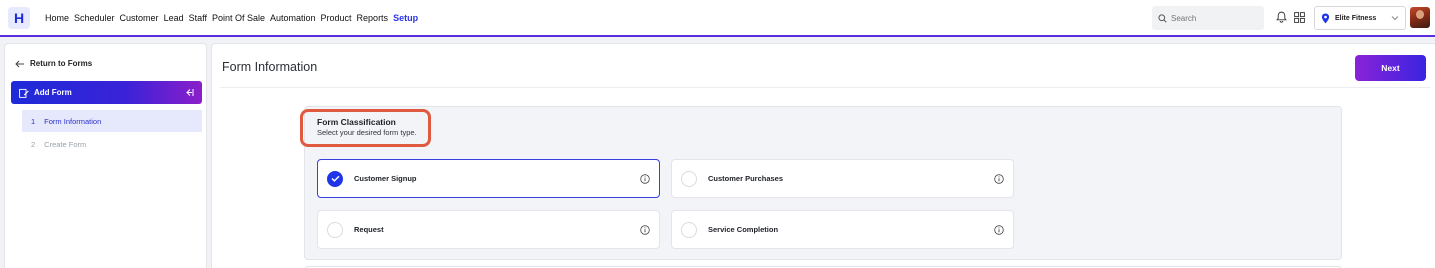  What do you see at coordinates (65, 144) in the screenshot?
I see `step-label: Create Form` at bounding box center [65, 144].